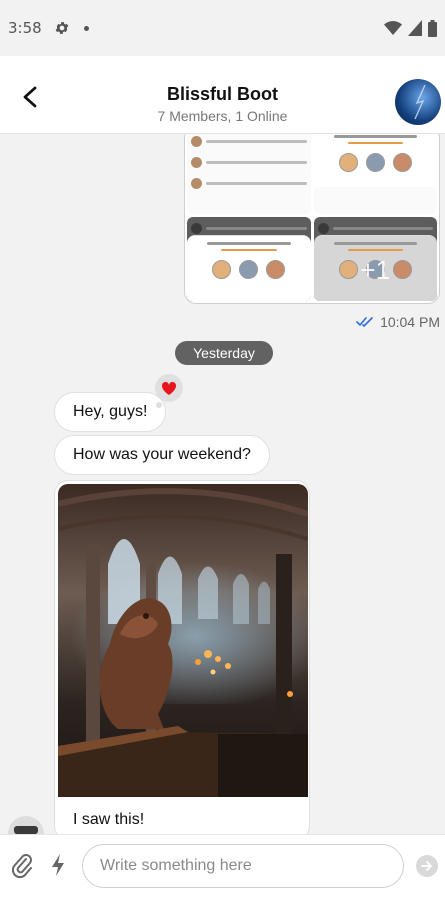 The image size is (445, 897). What do you see at coordinates (58, 865) in the screenshot?
I see `lightning-icon` at bounding box center [58, 865].